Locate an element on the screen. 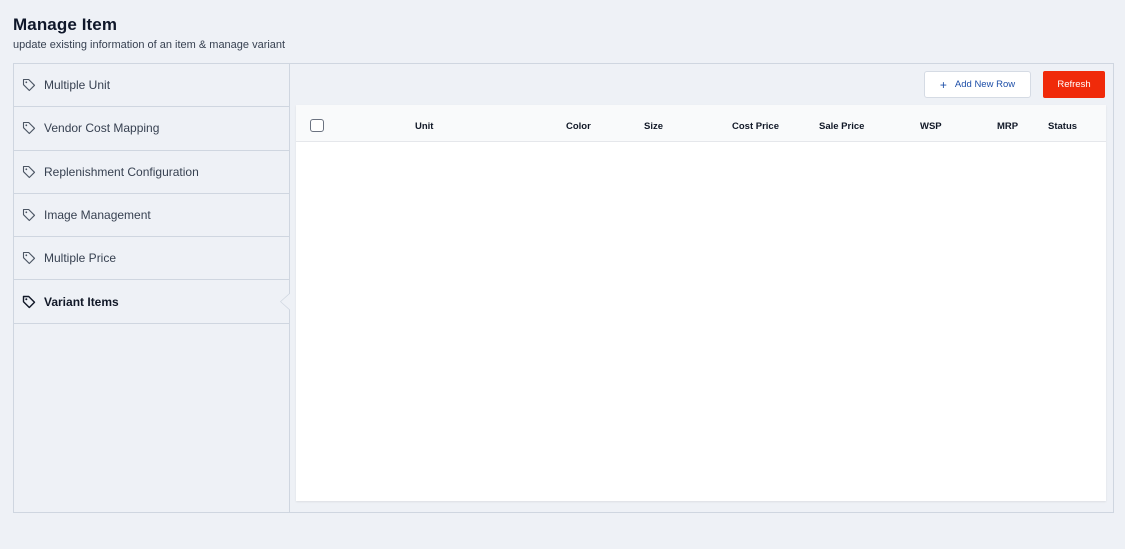 This screenshot has width=1125, height=549. add-new-row-label: Add New Row is located at coordinates (985, 84).